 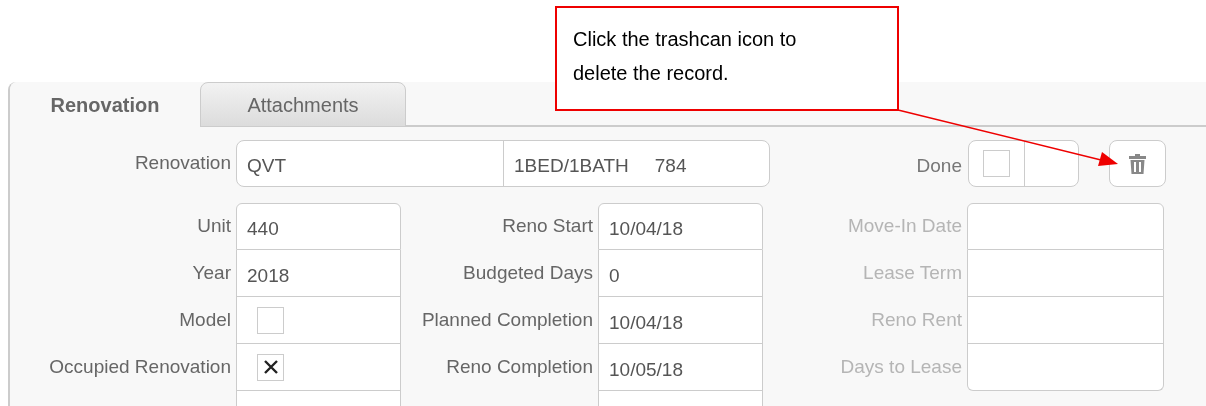 I want to click on field-label: Done, so click(x=939, y=166).